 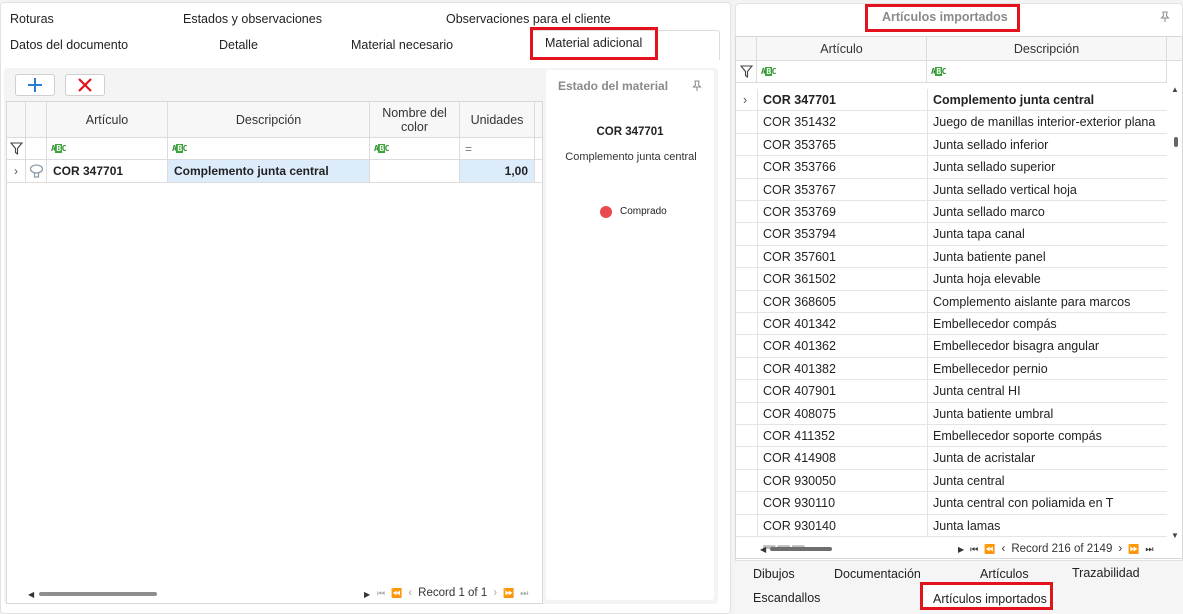 I want to click on tab-trazabilidad: Trazabilidad, so click(x=1106, y=573).